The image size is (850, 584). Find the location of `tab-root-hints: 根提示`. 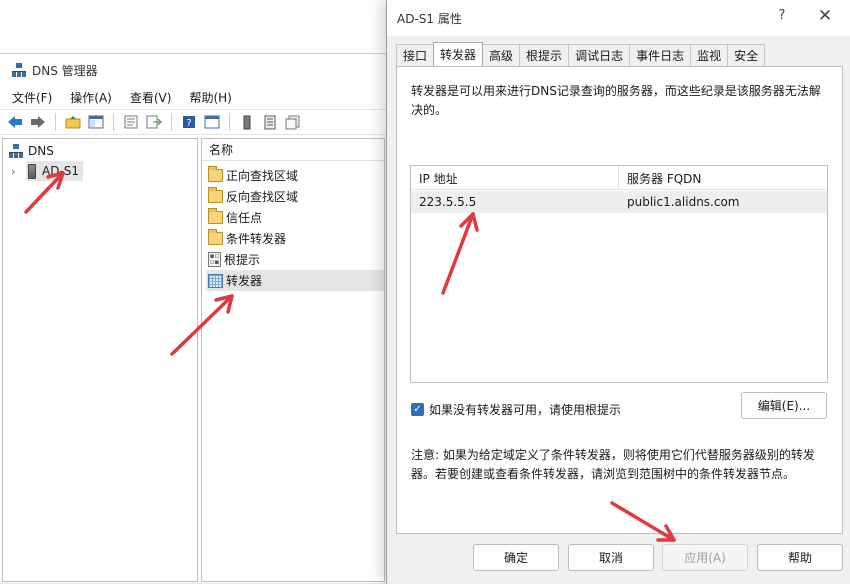

tab-root-hints: 根提示 is located at coordinates (544, 55).